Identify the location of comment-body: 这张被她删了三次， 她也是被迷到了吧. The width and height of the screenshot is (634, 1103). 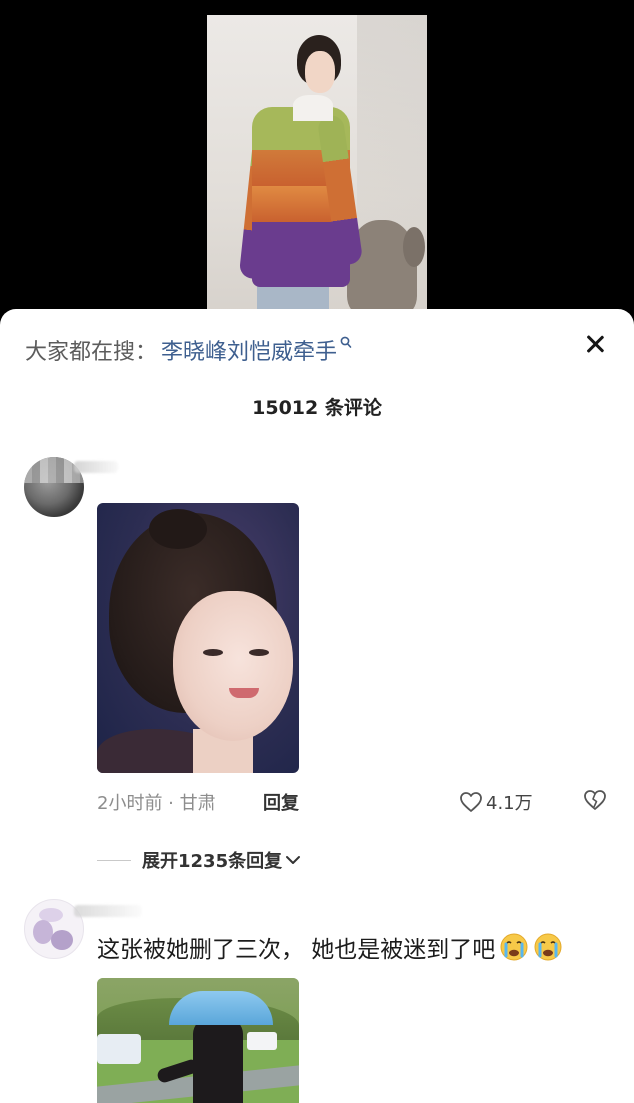
(296, 950).